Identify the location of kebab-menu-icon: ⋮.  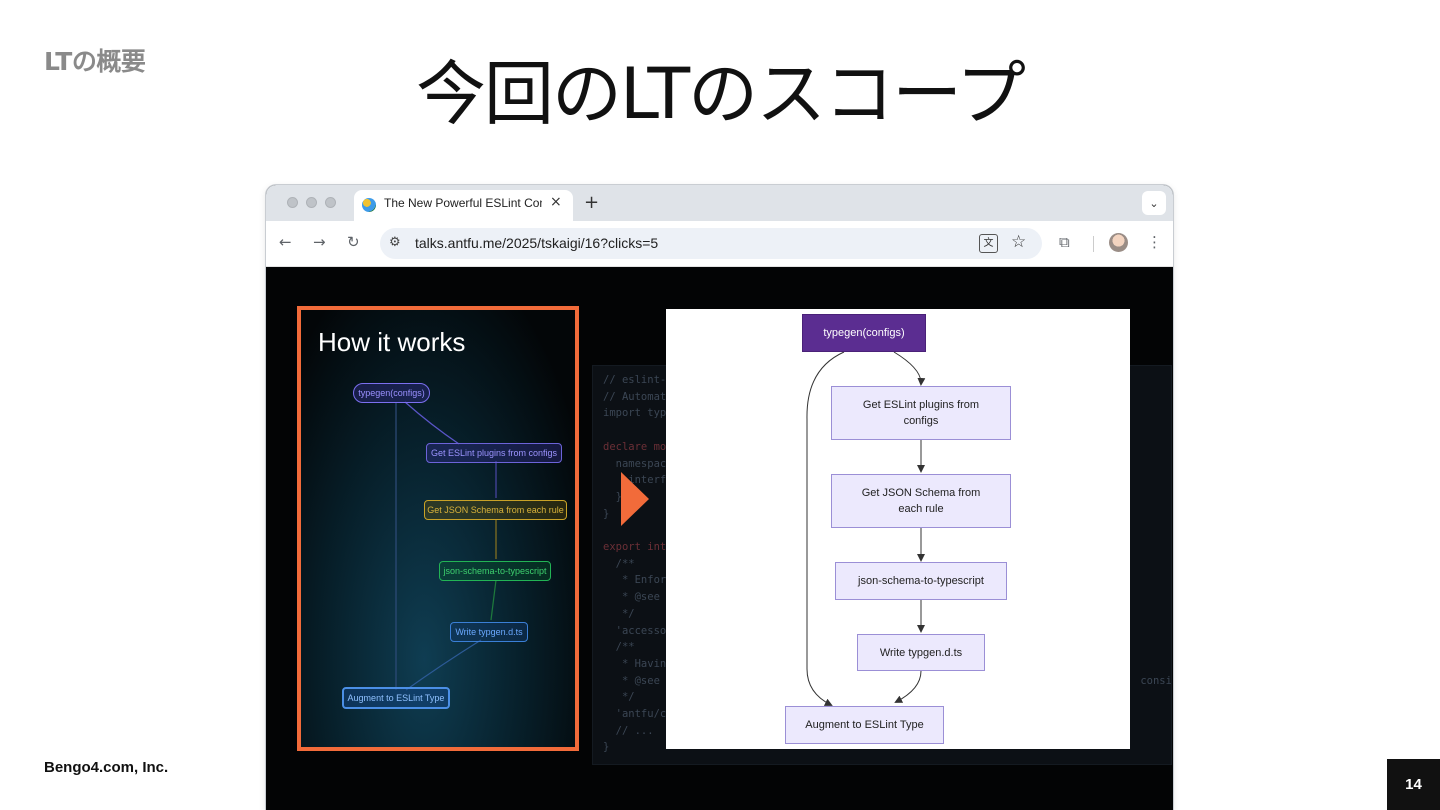
(1154, 242).